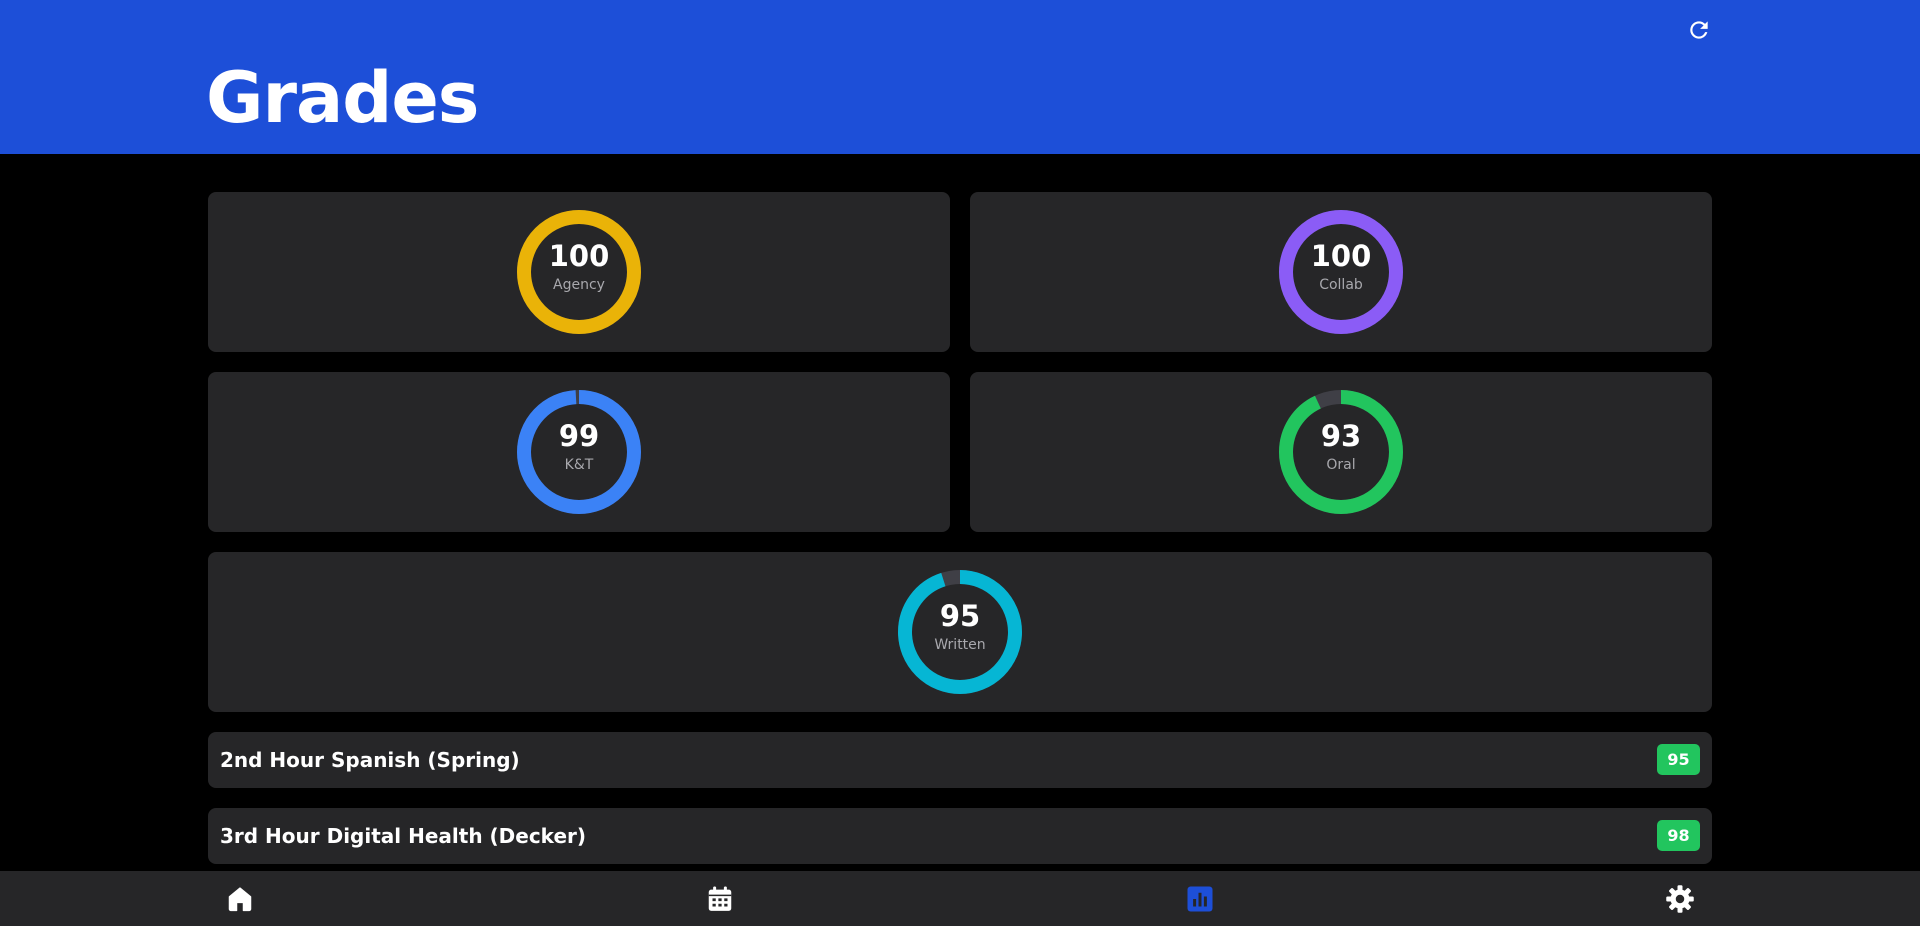  What do you see at coordinates (1678, 759) in the screenshot?
I see `grade-badge: 95` at bounding box center [1678, 759].